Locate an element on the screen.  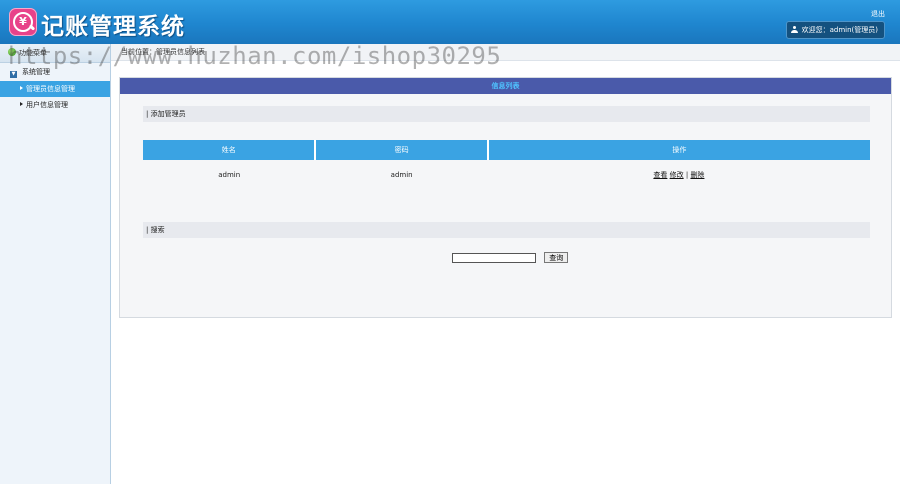
yen-icon: ¥ is located at coordinates (23, 22).